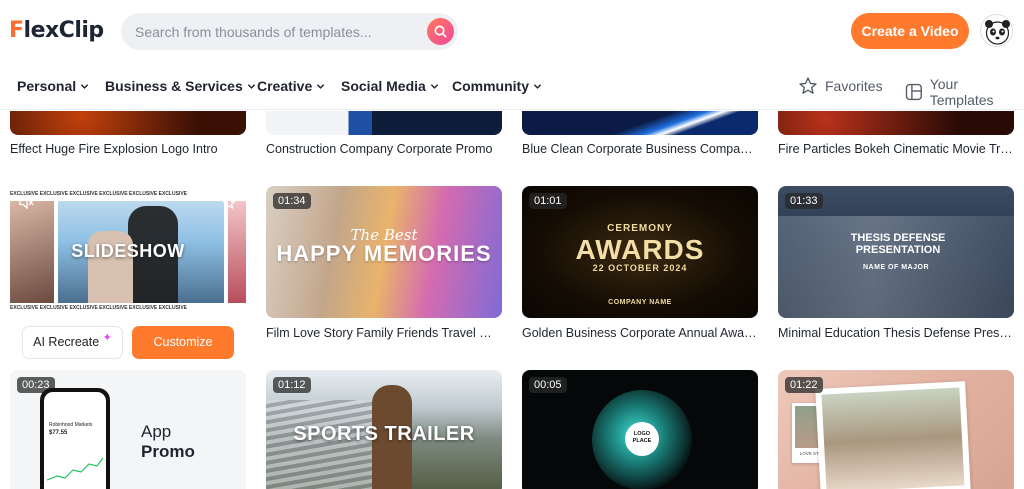 The width and height of the screenshot is (1024, 489). What do you see at coordinates (893, 435) in the screenshot?
I see `polaroid-large` at bounding box center [893, 435].